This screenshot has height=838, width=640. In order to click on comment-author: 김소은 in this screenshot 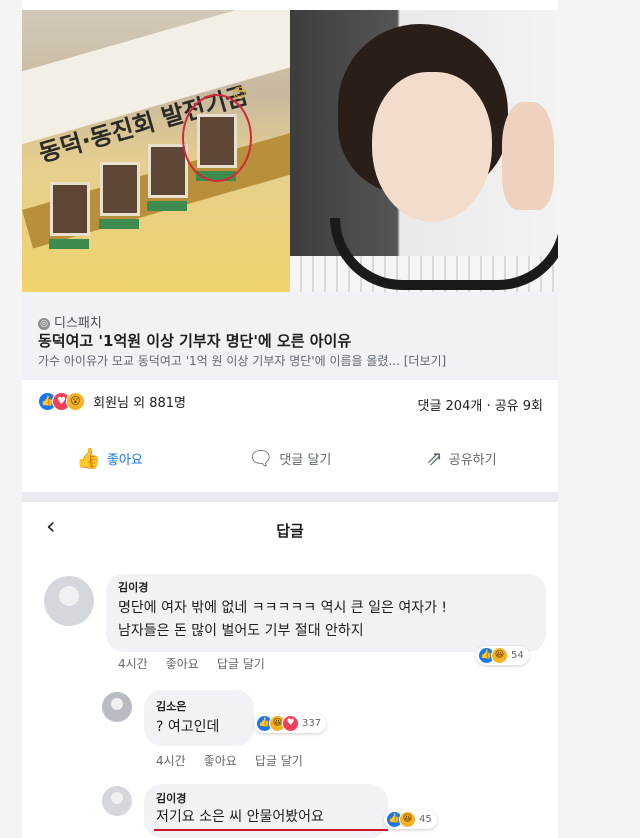, I will do `click(171, 706)`.